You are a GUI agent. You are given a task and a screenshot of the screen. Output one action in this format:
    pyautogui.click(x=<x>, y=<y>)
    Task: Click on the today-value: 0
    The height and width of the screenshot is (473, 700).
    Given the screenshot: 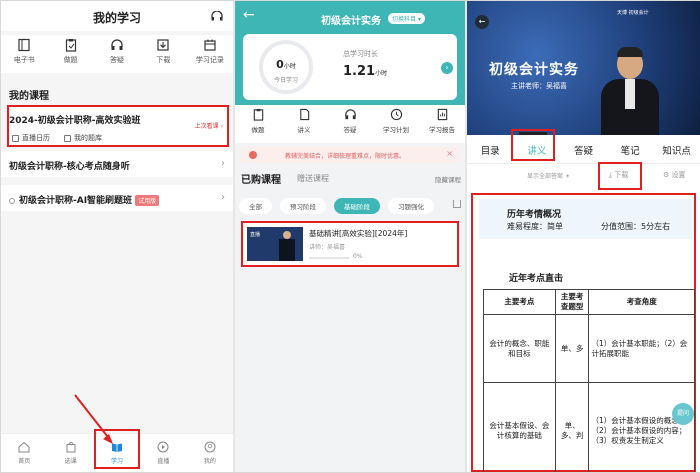 What is the action you would take?
    pyautogui.click(x=280, y=64)
    